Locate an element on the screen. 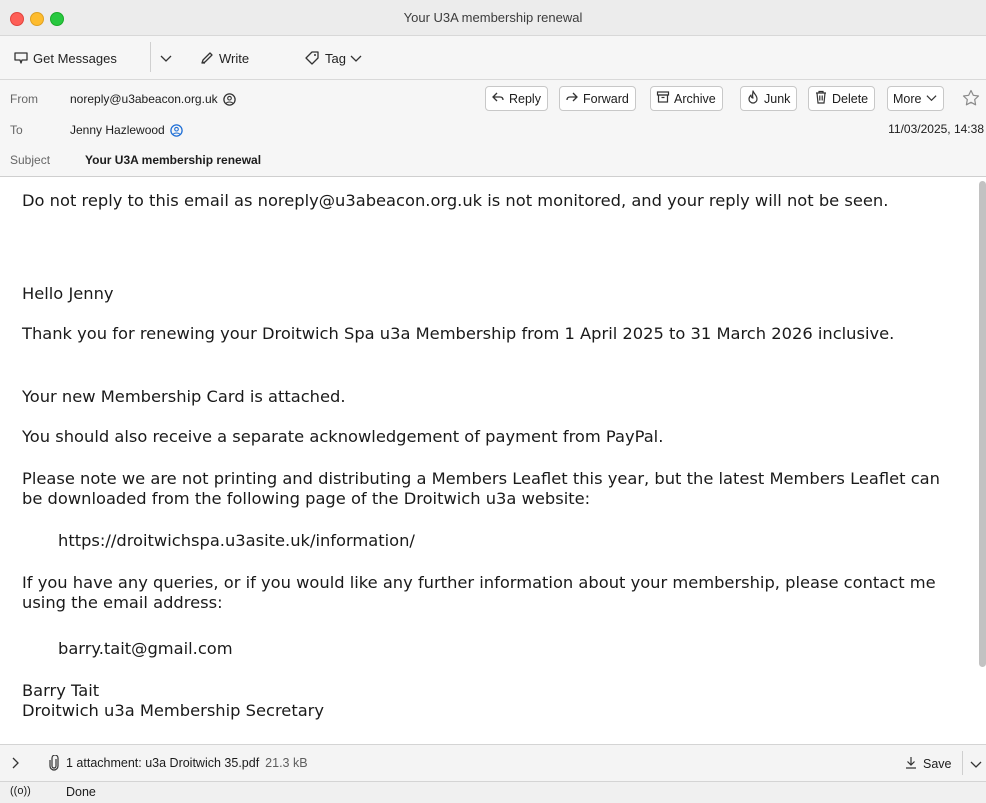  from-label: From is located at coordinates (24, 99).